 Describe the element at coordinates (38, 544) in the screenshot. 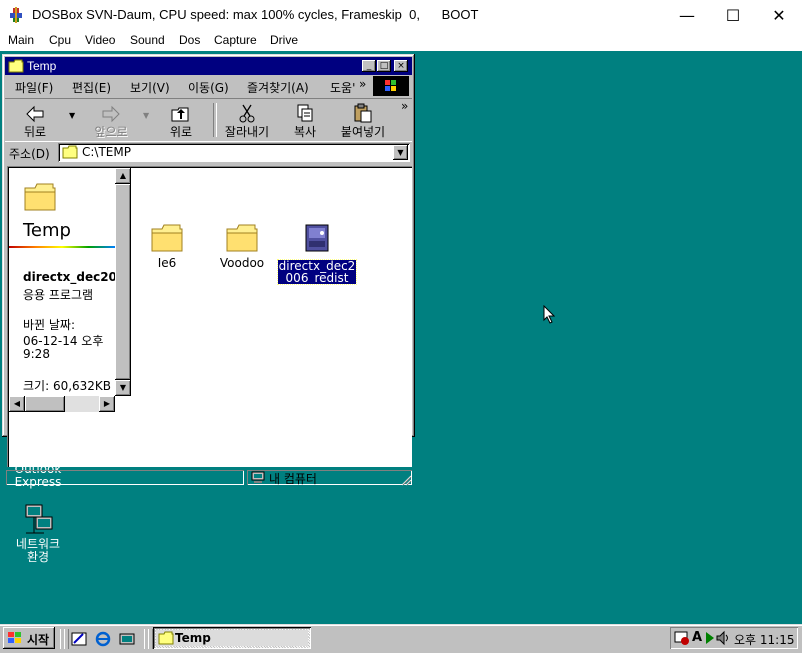

I see `desktop-icon-label: 네트워크` at that location.